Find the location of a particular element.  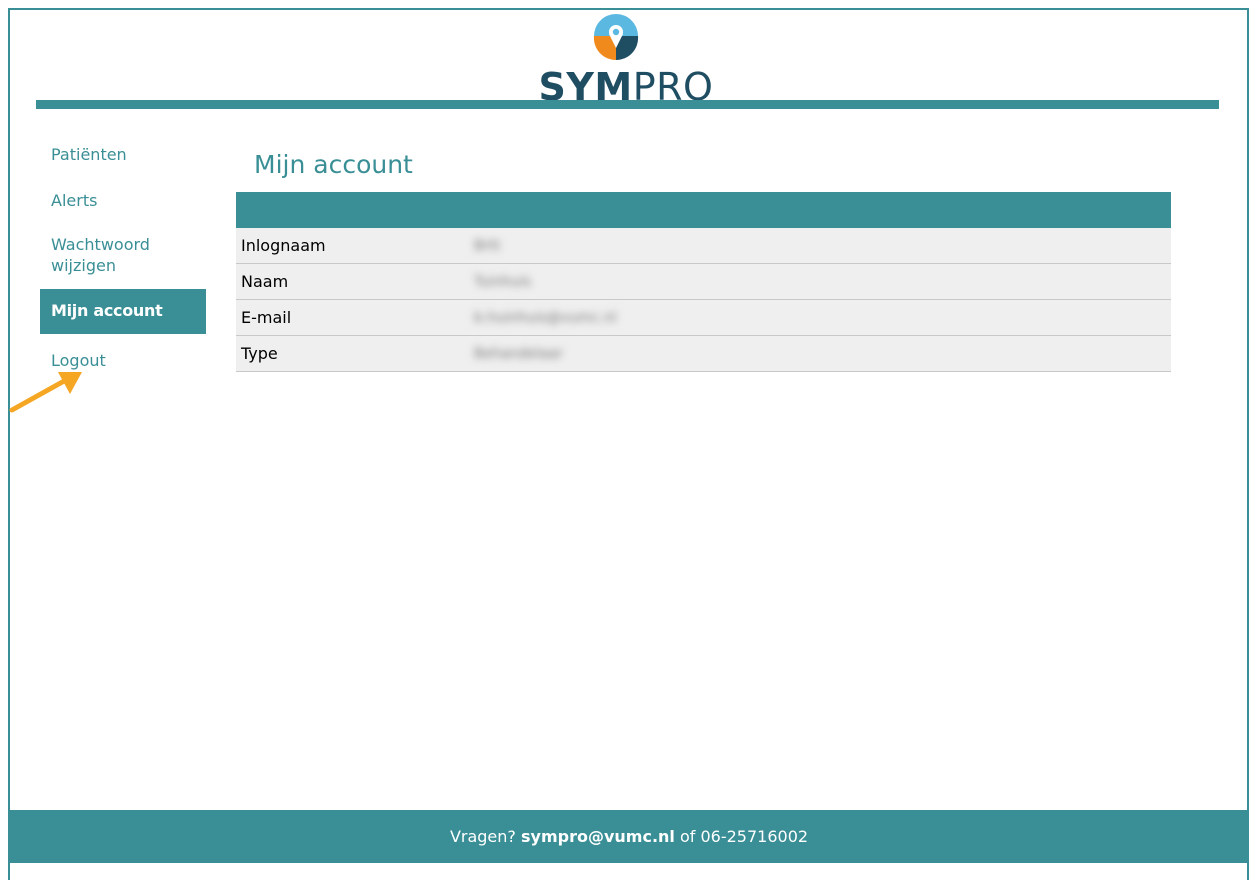

footer-prefix: Vragen? is located at coordinates (482, 836).